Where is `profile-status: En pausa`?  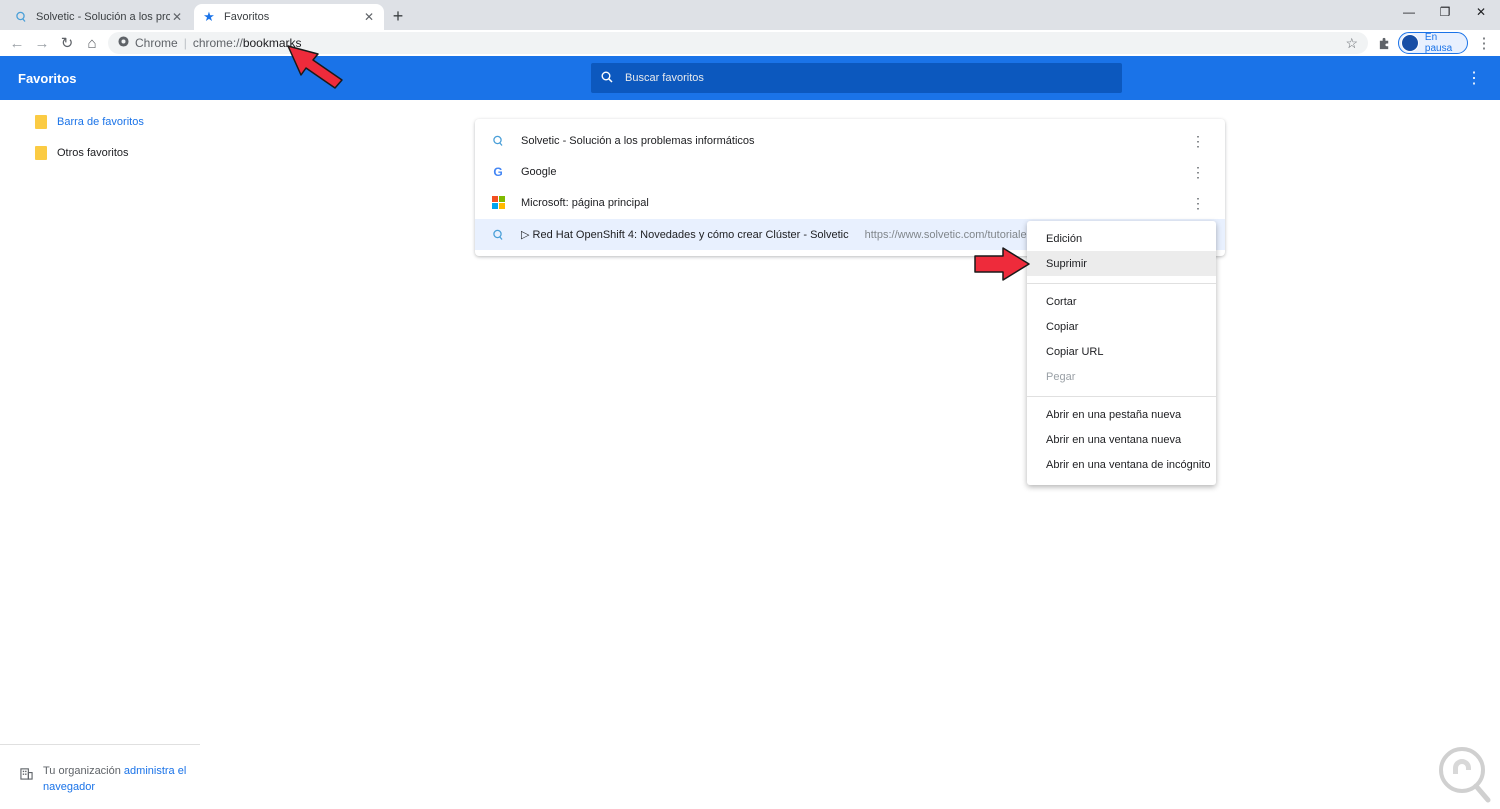
profile-status: En pausa is located at coordinates (1438, 43).